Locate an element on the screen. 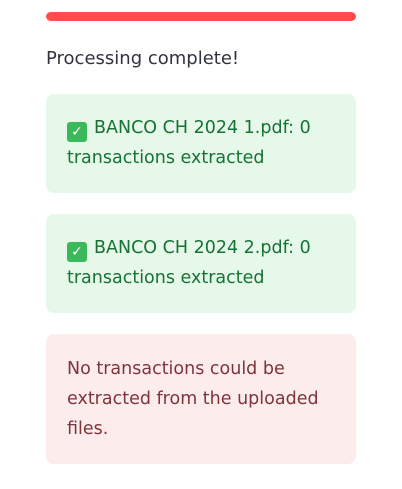 The image size is (402, 489). progress-bar is located at coordinates (201, 16).